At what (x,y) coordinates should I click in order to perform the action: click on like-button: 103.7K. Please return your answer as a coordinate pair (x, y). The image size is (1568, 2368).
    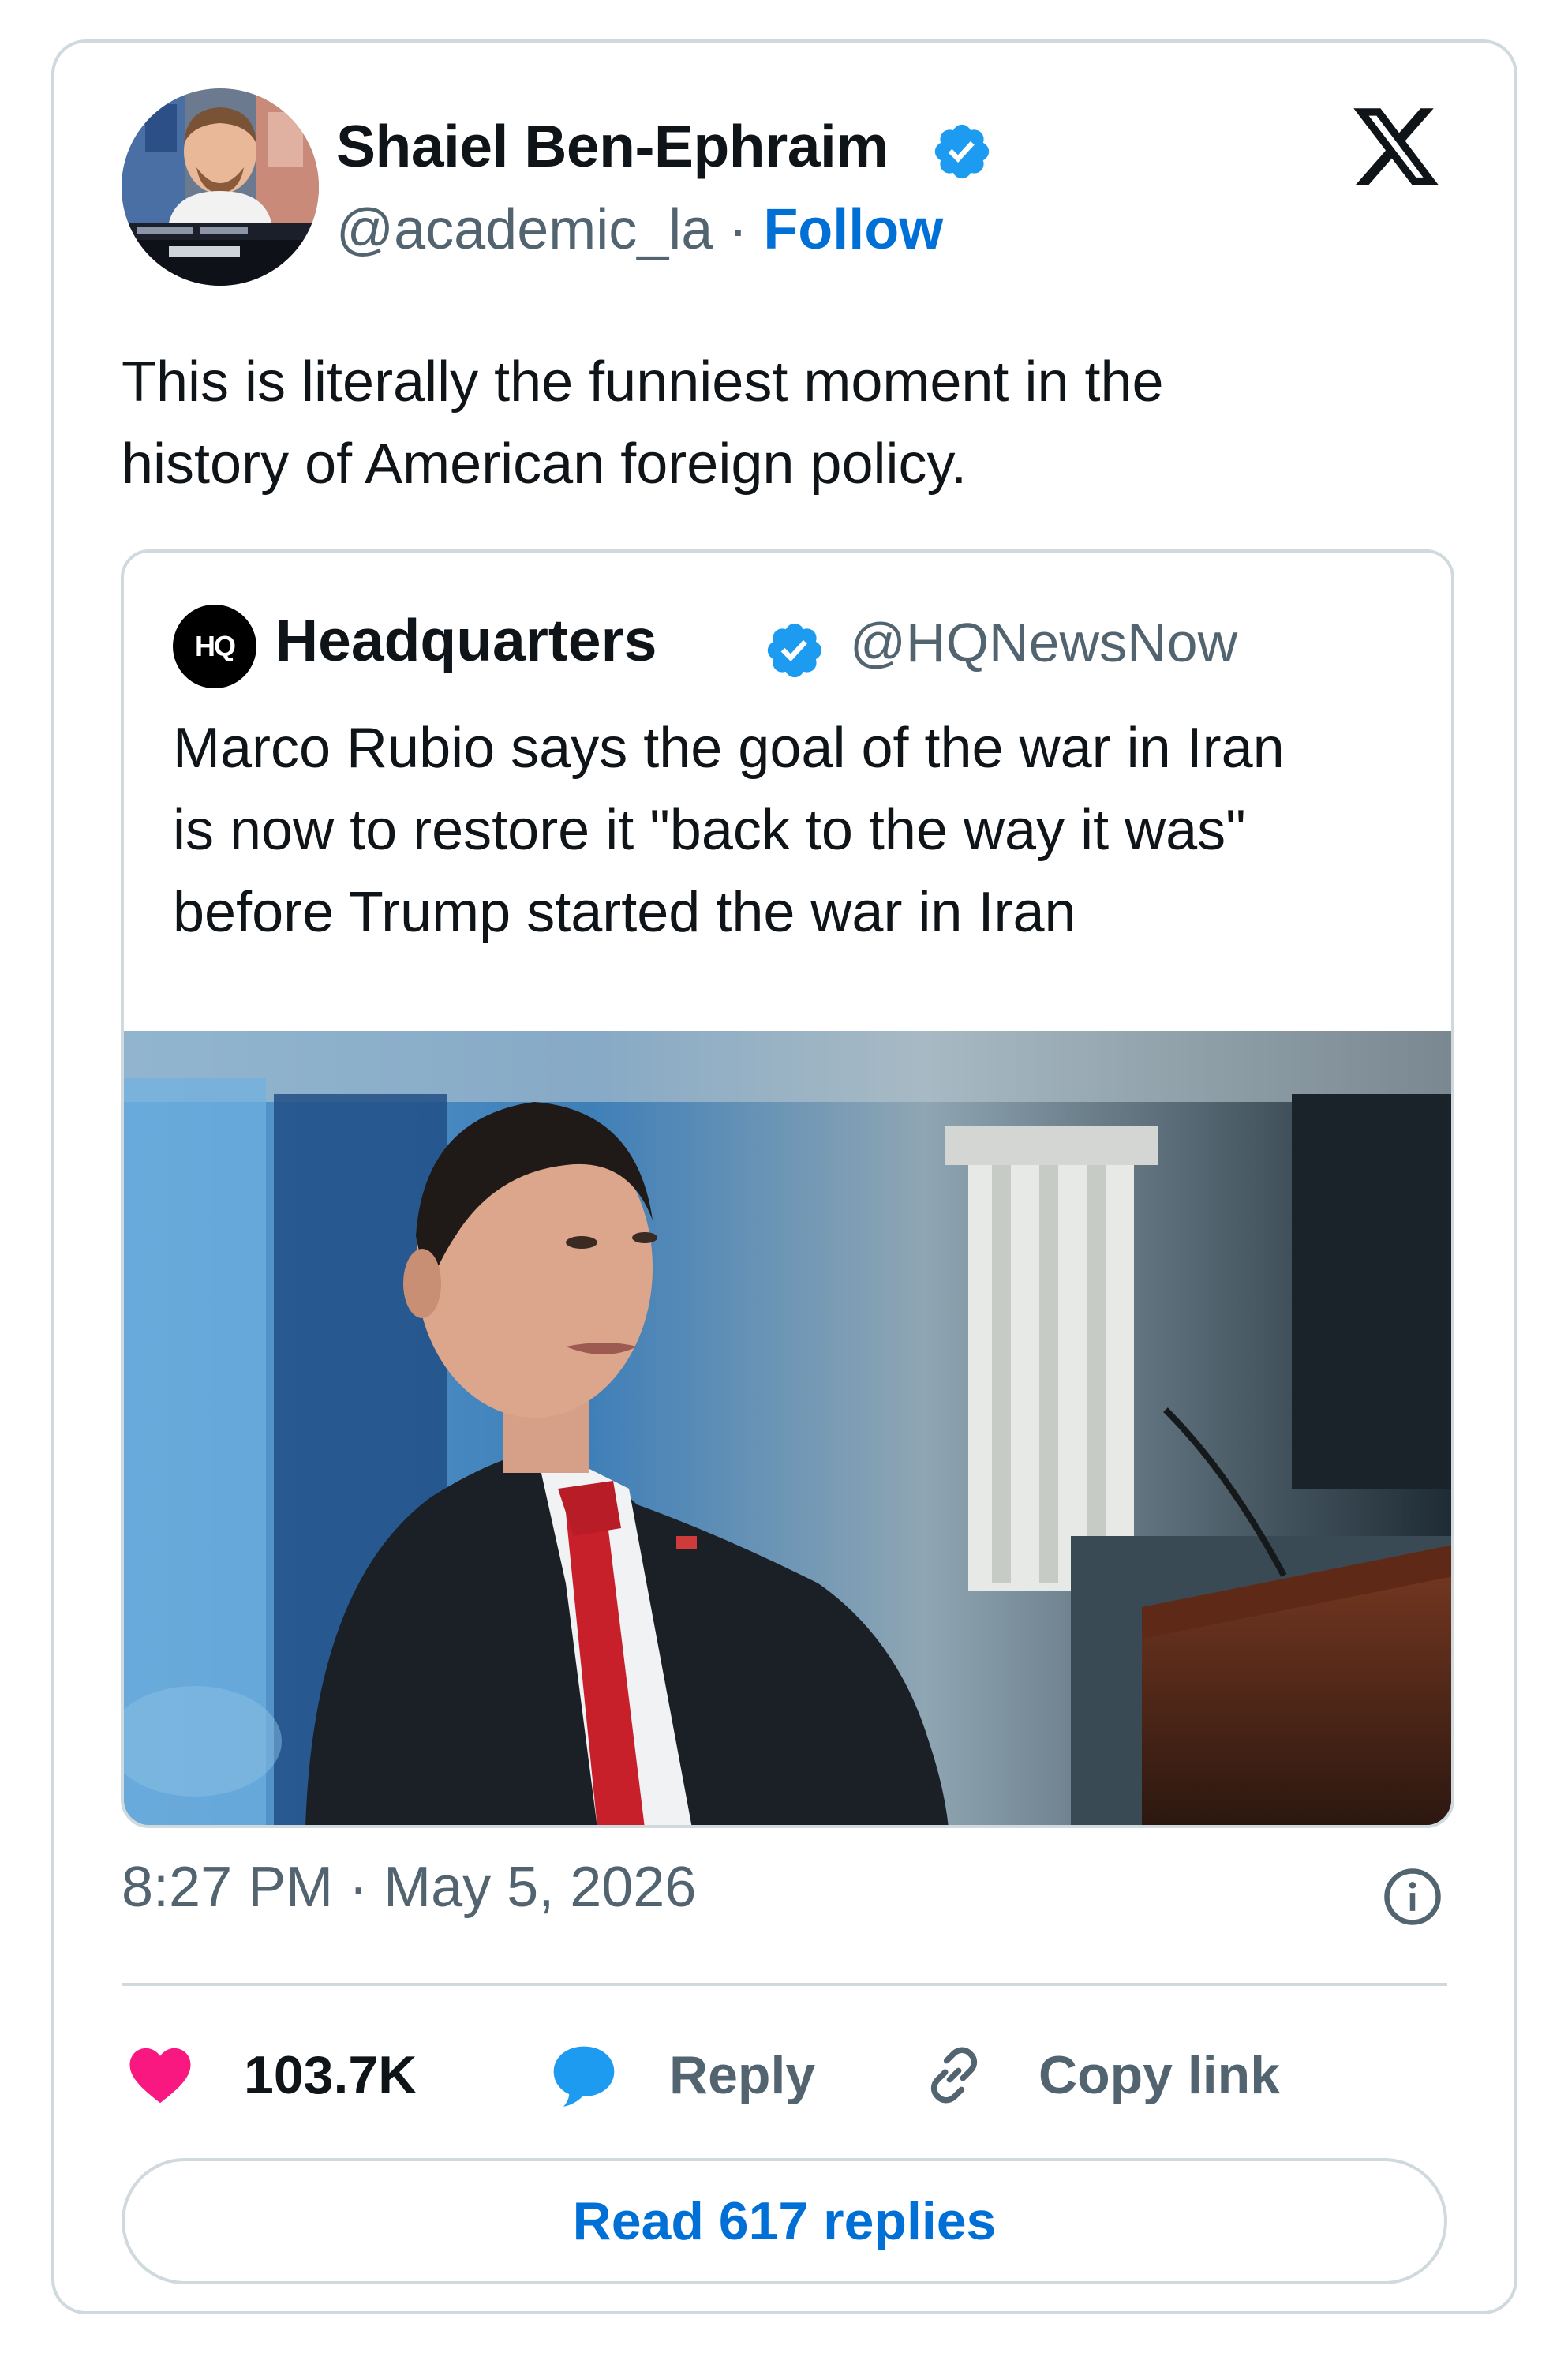
    Looking at the image, I should click on (271, 2075).